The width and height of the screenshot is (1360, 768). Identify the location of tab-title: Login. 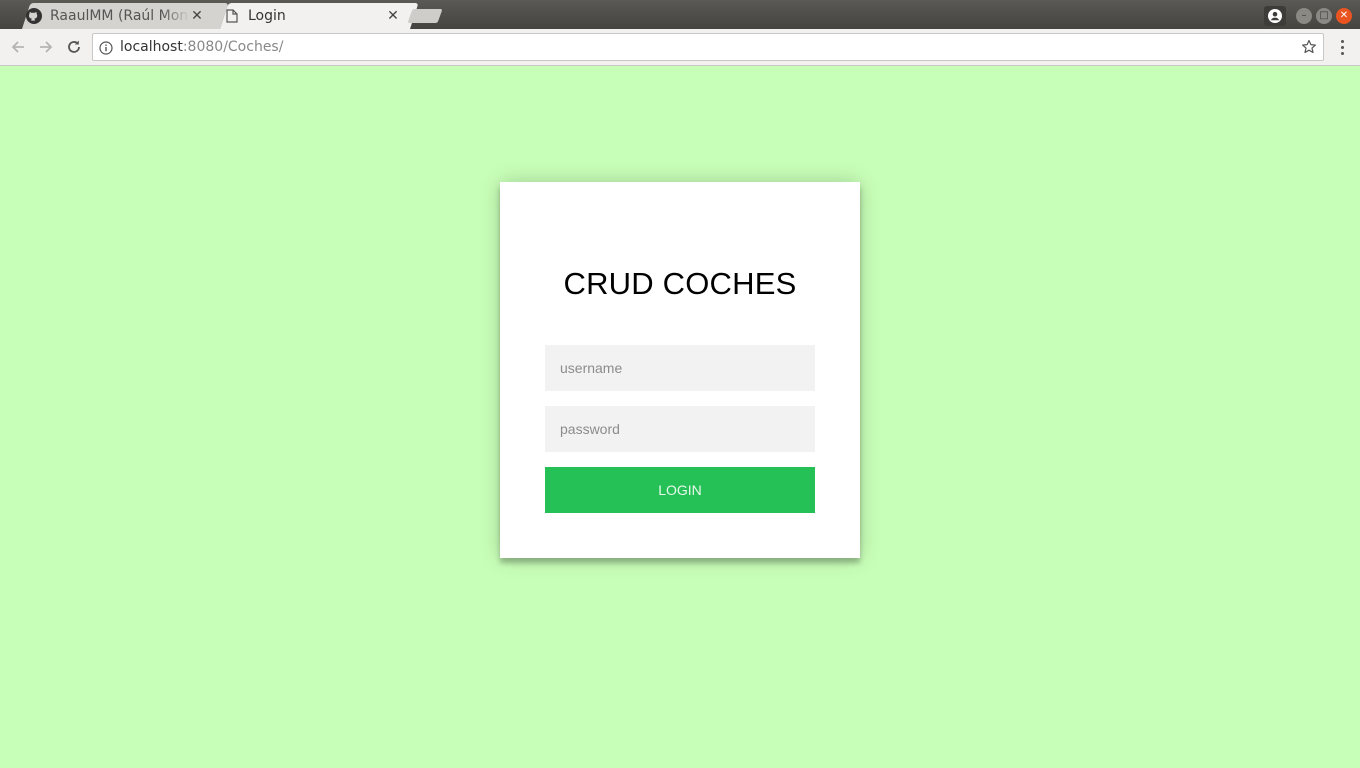
(267, 16).